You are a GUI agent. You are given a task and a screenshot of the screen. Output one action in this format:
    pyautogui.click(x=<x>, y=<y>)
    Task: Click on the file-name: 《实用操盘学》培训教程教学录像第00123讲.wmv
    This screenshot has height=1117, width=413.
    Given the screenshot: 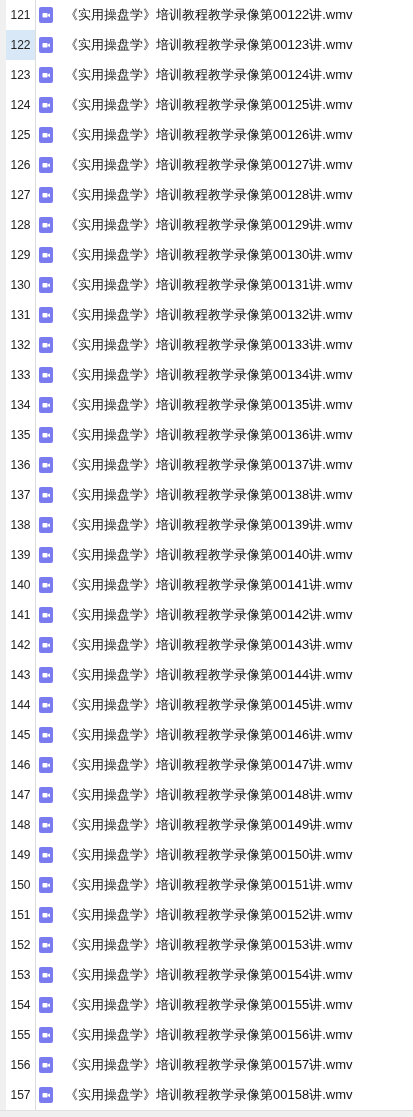 What is the action you would take?
    pyautogui.click(x=209, y=45)
    